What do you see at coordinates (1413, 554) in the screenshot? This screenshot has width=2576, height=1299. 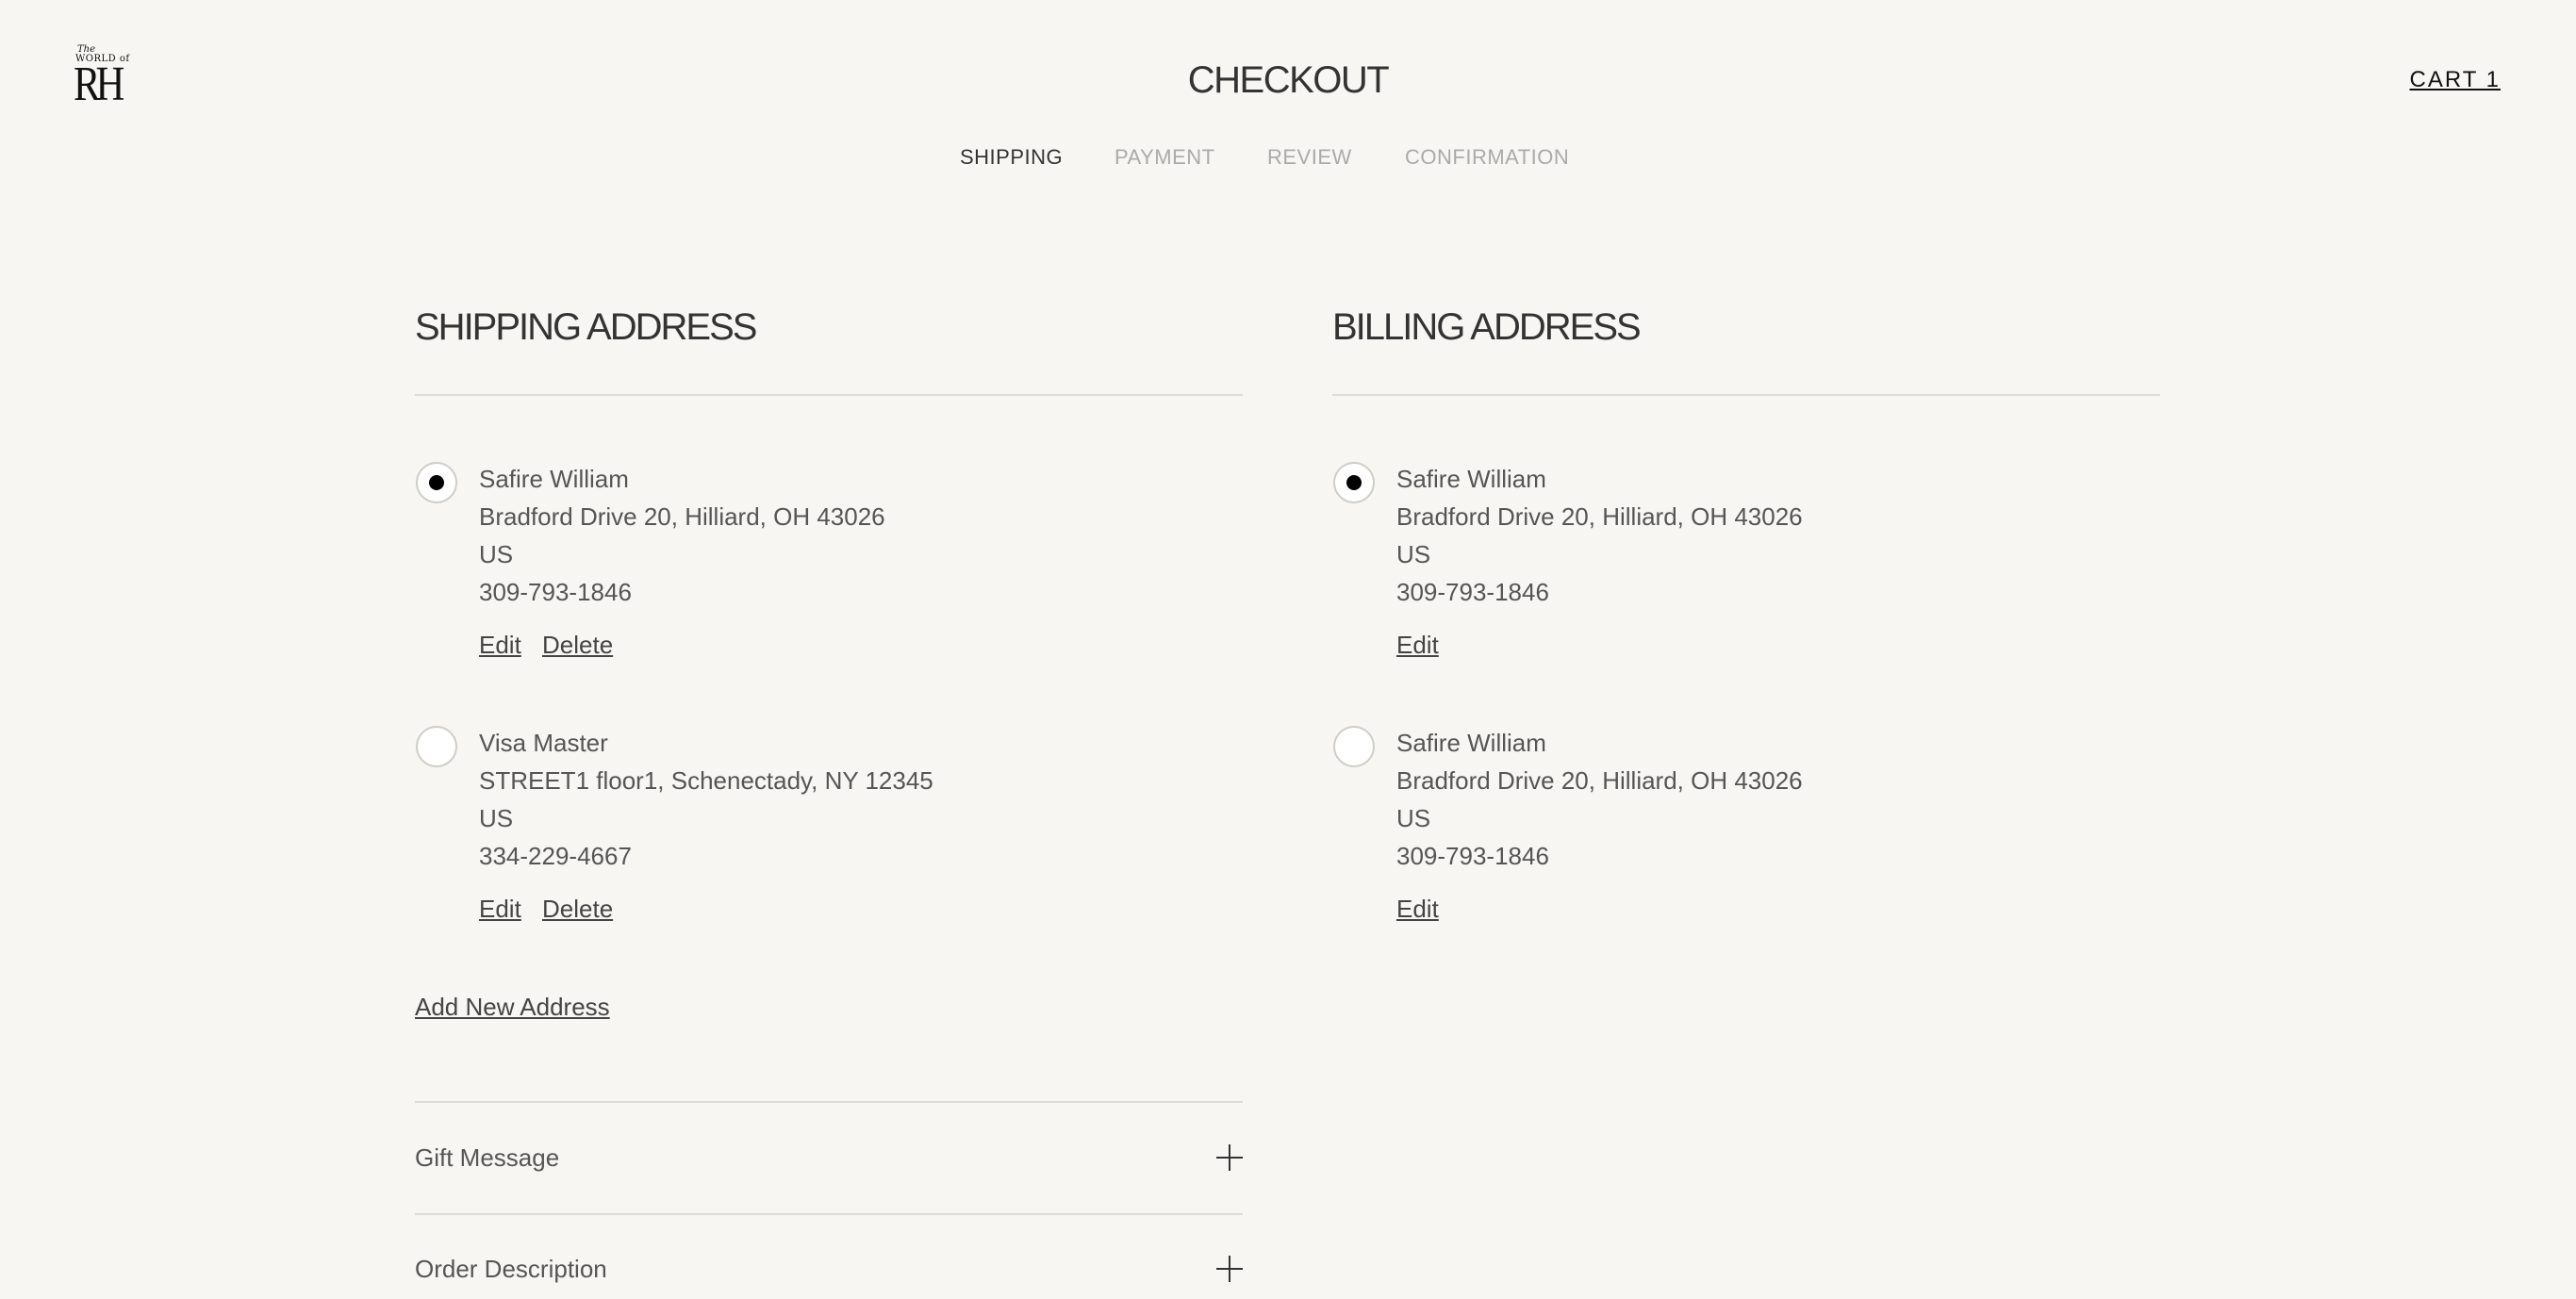 I see `billing-address-1-country: US` at bounding box center [1413, 554].